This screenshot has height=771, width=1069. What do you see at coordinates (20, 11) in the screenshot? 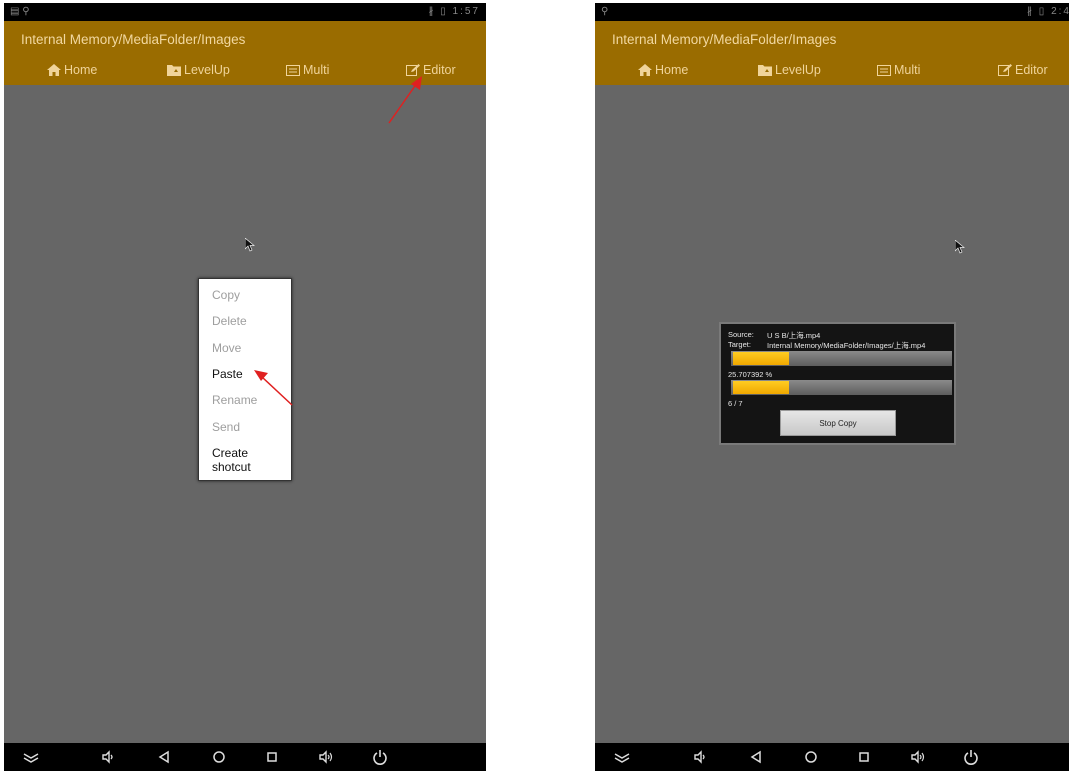
I see `status-left: ▤ ⚲` at bounding box center [20, 11].